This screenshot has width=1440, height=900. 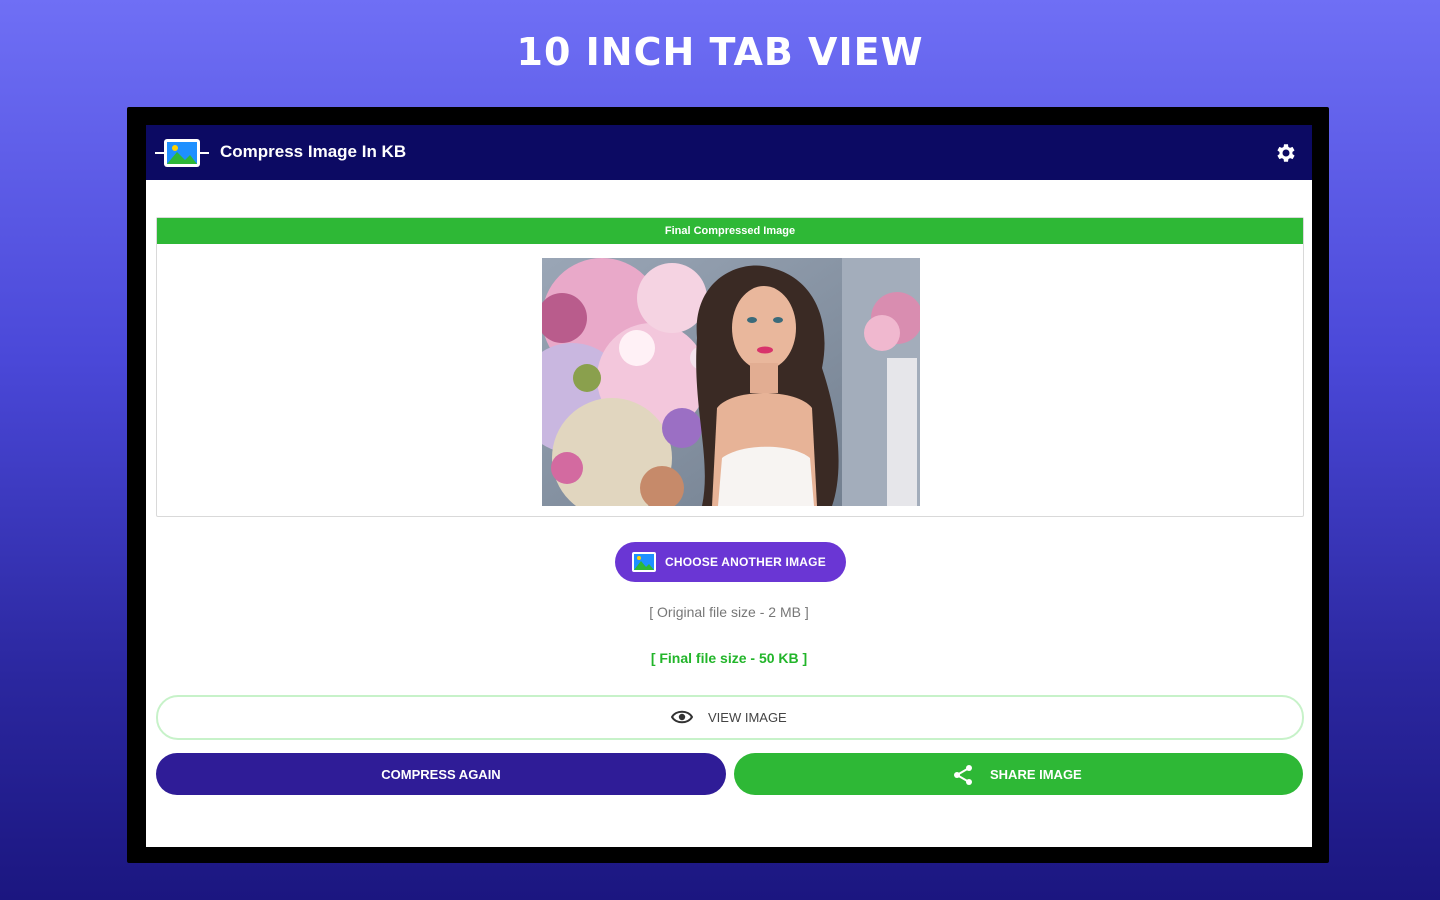 I want to click on original-file-size: [ Original file size - 2 MB ], so click(x=729, y=612).